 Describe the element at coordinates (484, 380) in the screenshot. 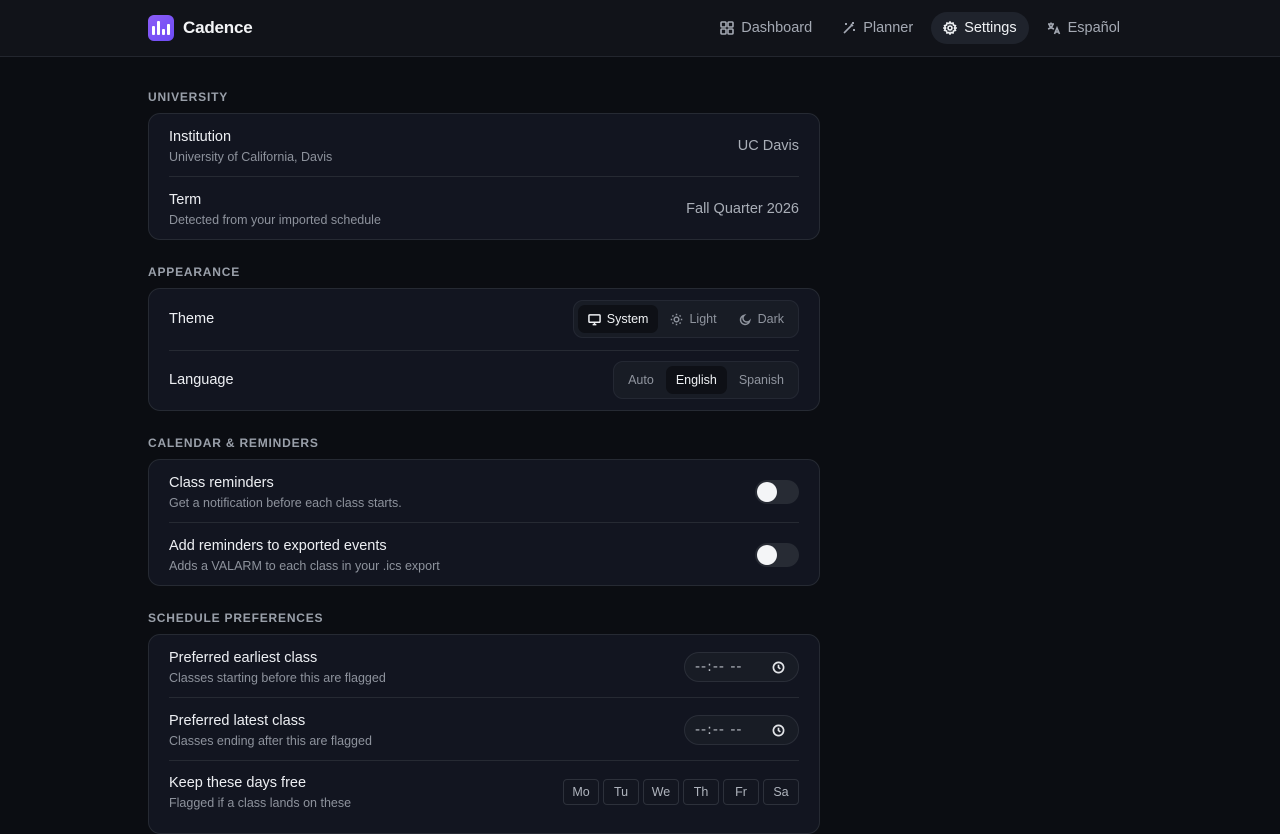

I see `language-row: Language Auto English Spanish` at that location.